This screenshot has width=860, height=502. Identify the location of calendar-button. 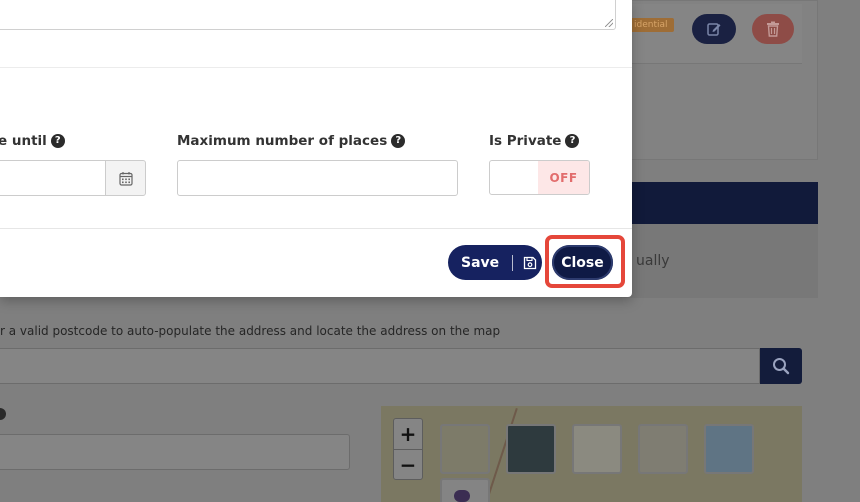
(125, 178).